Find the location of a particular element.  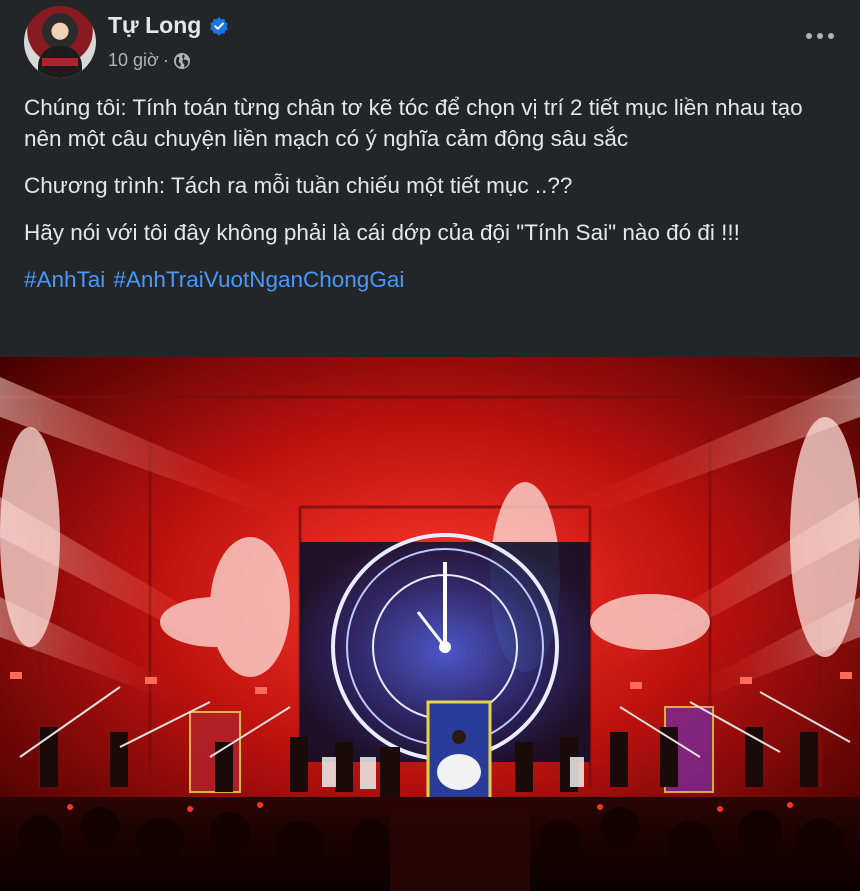

post-header: Tự Long 10 giờ · is located at coordinates (434, 42).